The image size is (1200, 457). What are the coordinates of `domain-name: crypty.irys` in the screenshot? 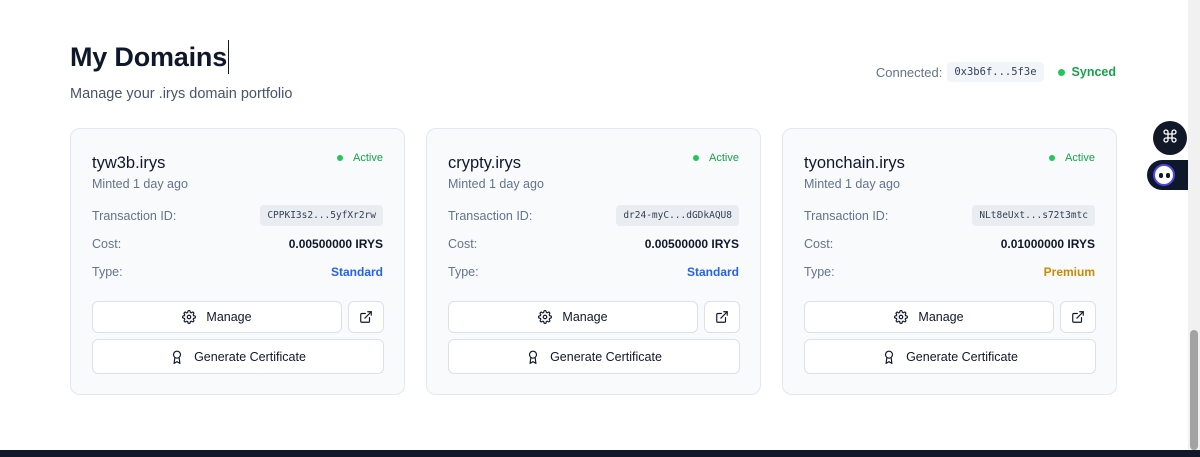 It's located at (485, 163).